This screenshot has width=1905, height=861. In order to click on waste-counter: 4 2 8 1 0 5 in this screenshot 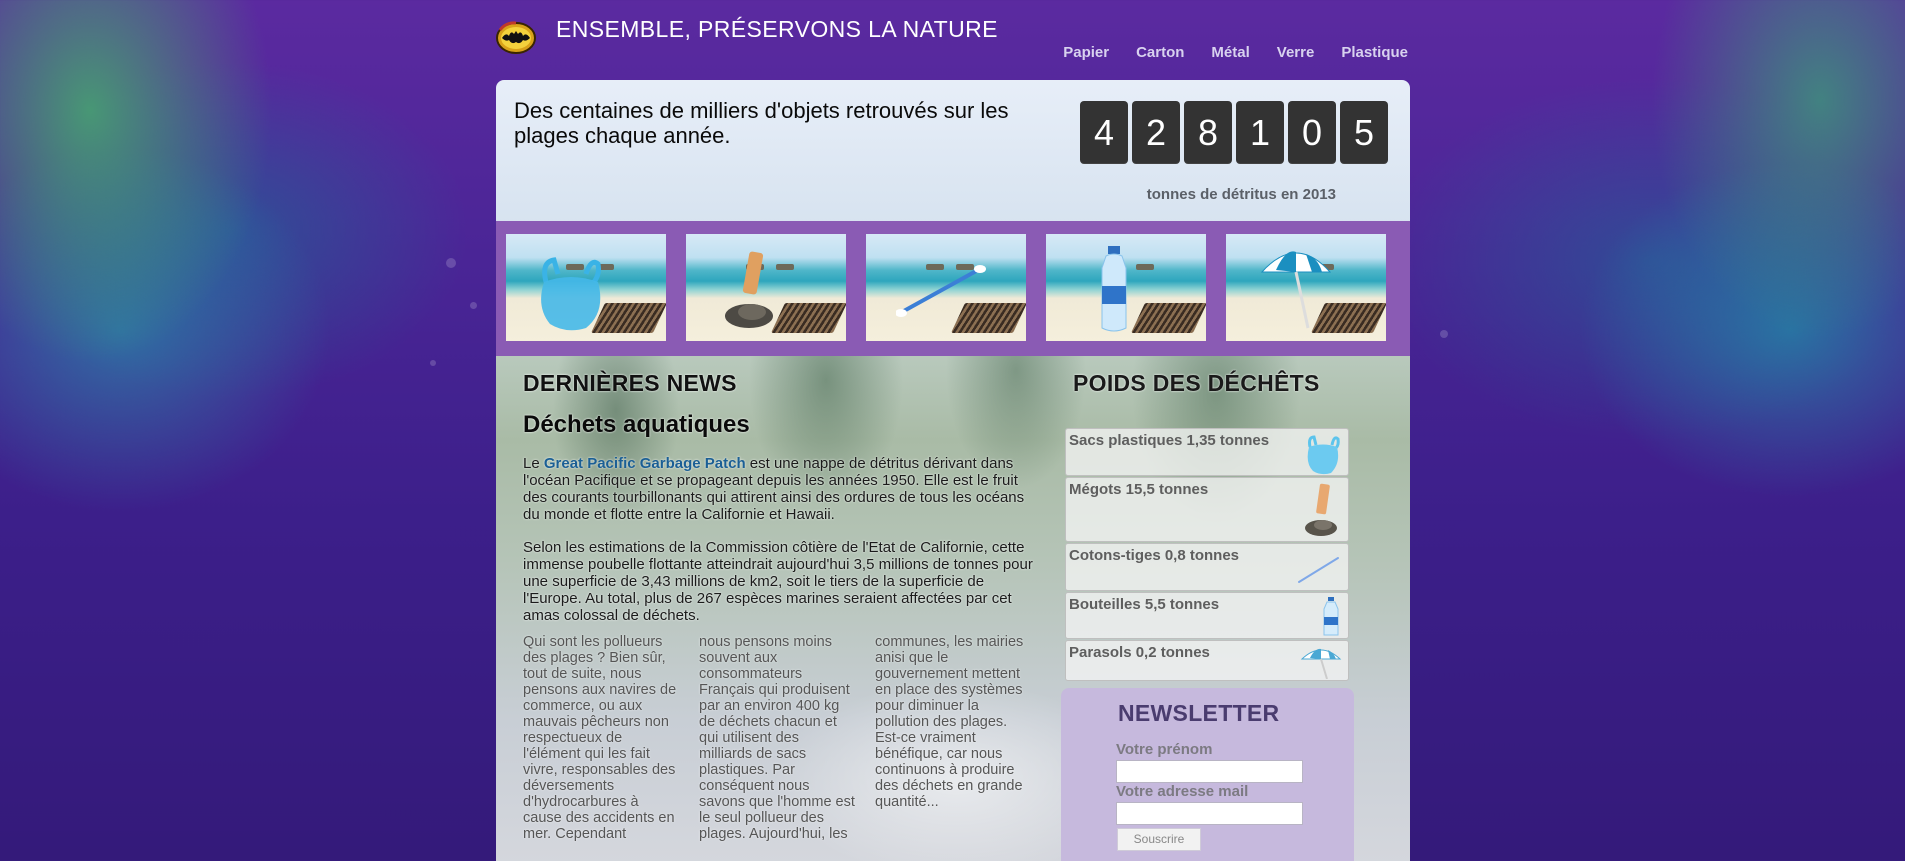, I will do `click(1234, 132)`.